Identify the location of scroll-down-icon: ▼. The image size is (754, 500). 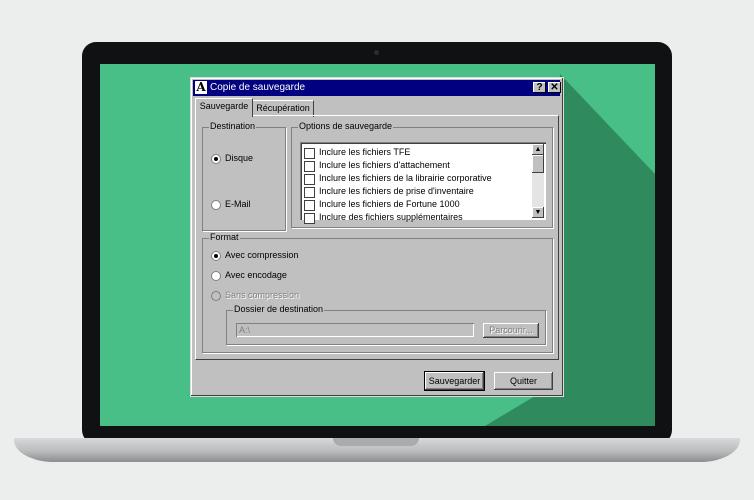
(538, 212).